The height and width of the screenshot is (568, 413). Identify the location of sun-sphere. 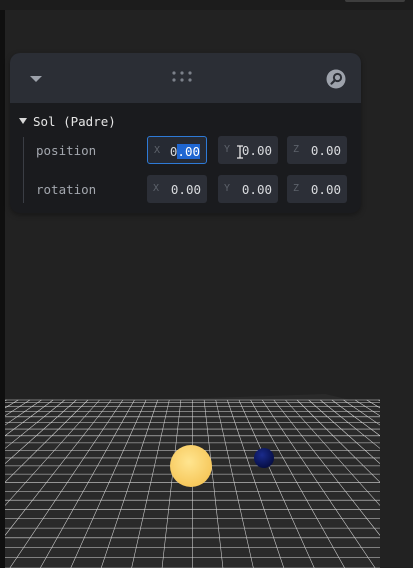
(191, 466).